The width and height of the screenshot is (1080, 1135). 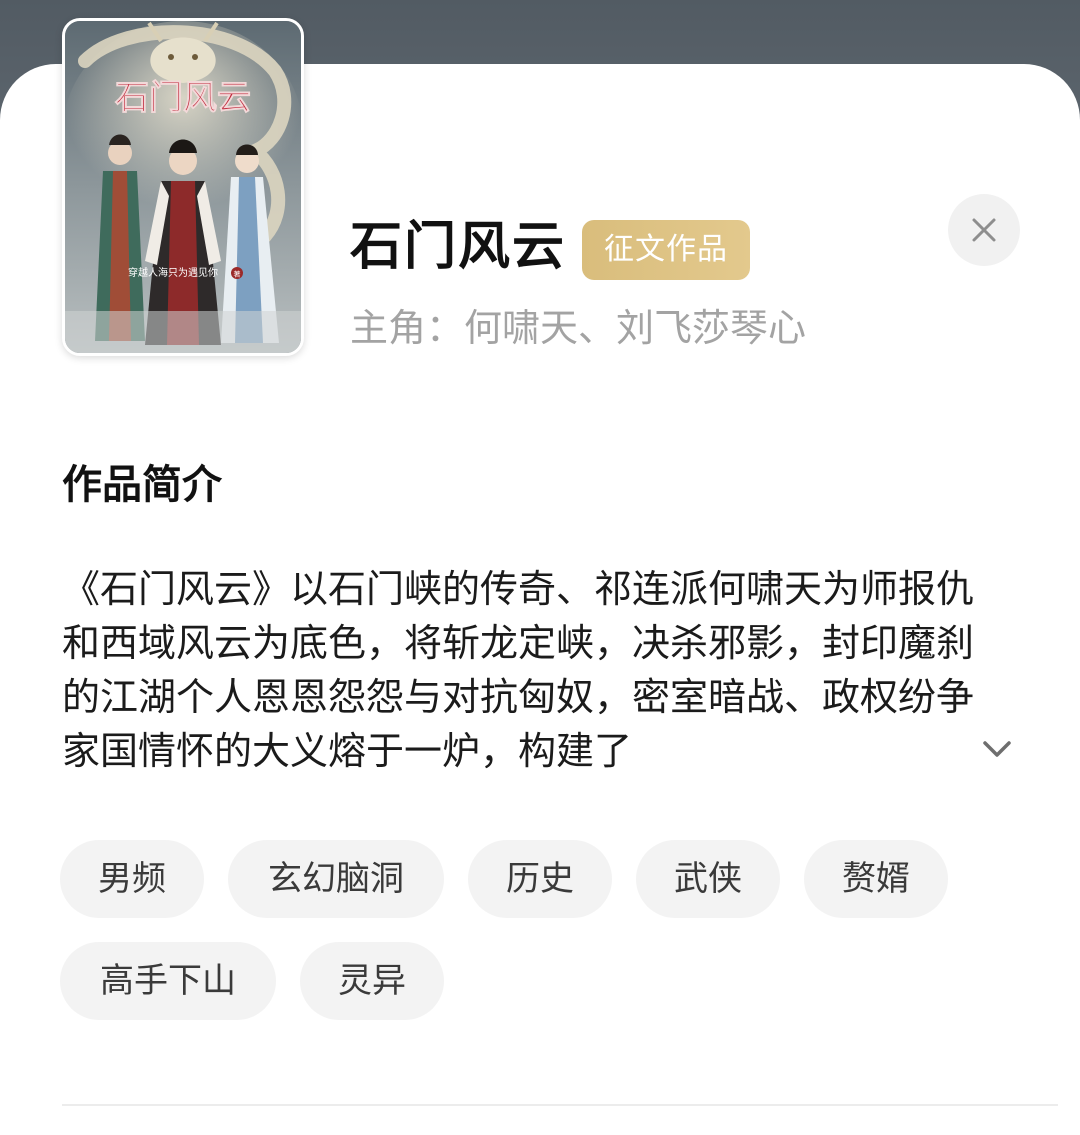 What do you see at coordinates (132, 879) in the screenshot?
I see `tag-chip: 男频` at bounding box center [132, 879].